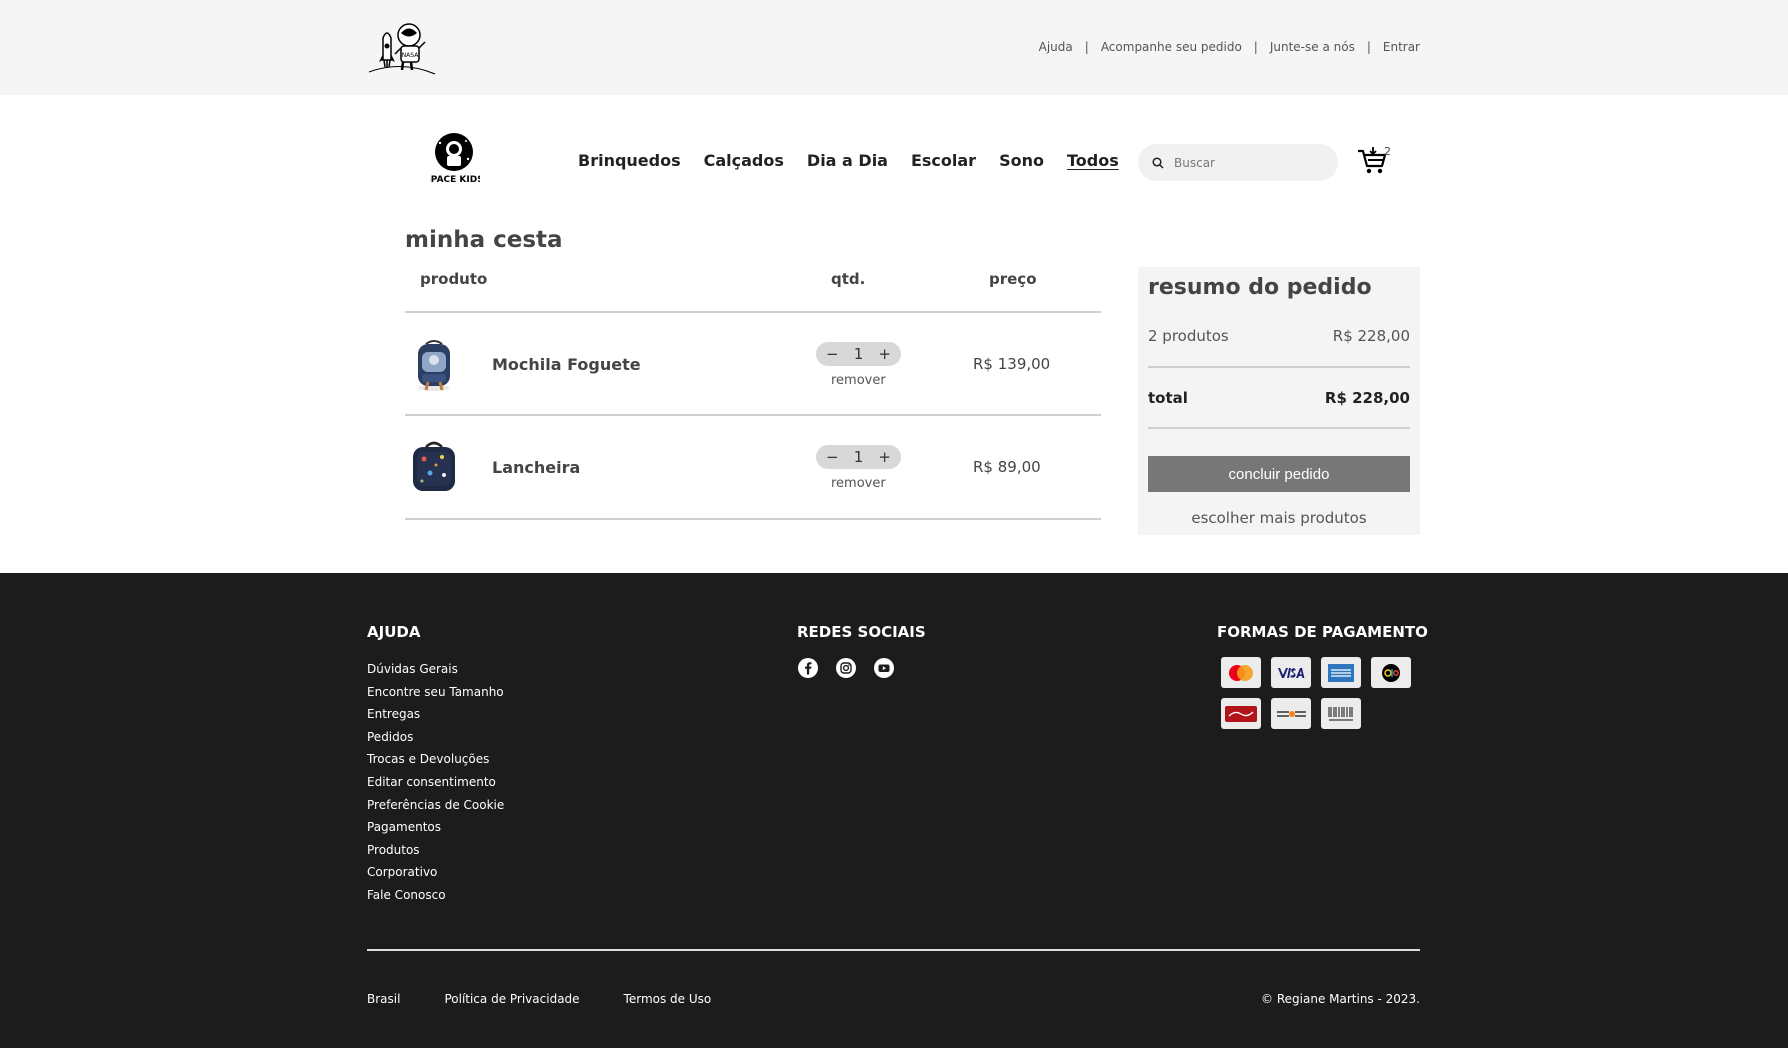 The image size is (1788, 1048). What do you see at coordinates (411, 55) in the screenshot?
I see `svg-text: NASA` at bounding box center [411, 55].